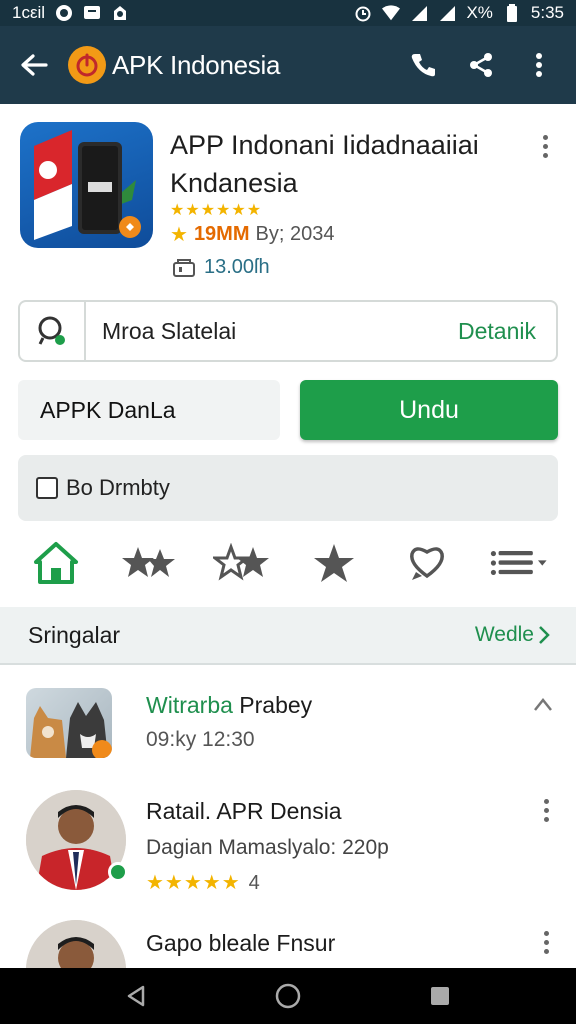 The height and width of the screenshot is (1024, 576). Describe the element at coordinates (334, 563) in the screenshot. I see `star-icon` at that location.